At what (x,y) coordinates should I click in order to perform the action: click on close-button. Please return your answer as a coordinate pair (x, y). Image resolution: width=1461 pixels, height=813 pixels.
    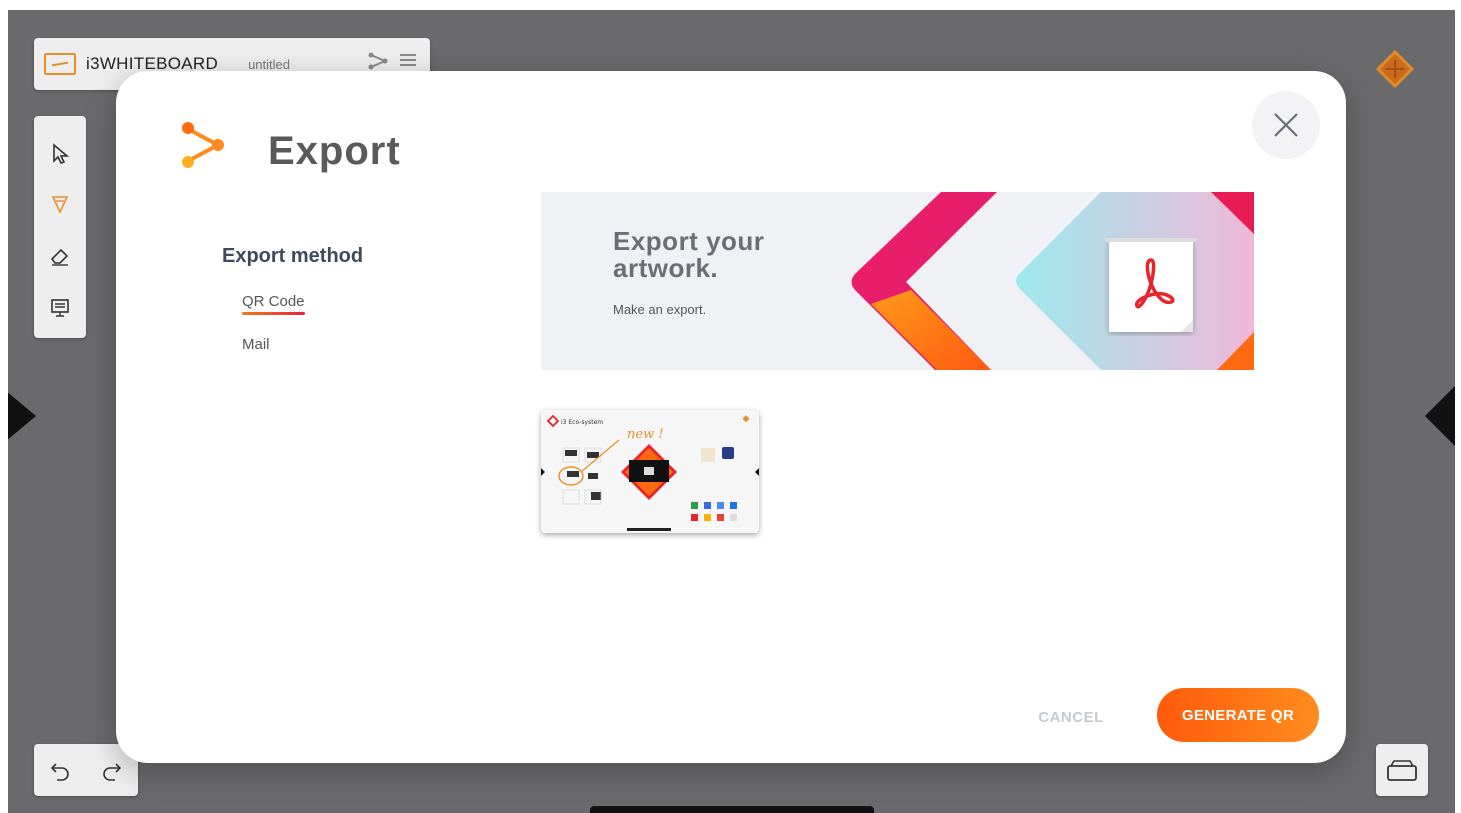
    Looking at the image, I should click on (1286, 125).